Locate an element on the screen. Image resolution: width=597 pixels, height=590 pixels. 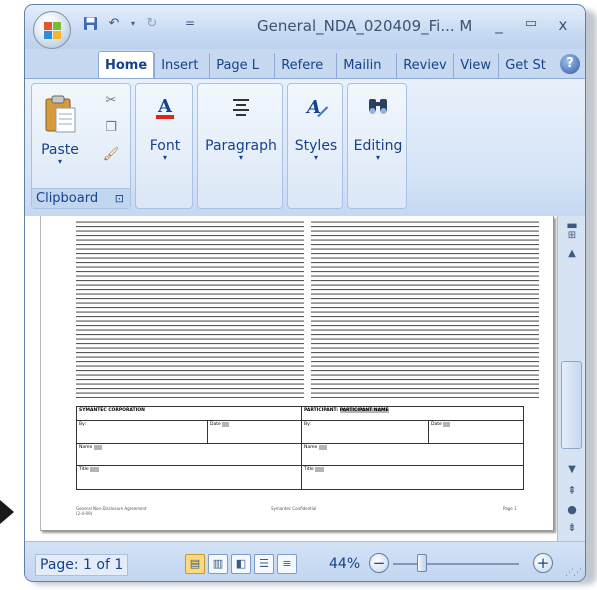
styles-group: A Styles ▾ is located at coordinates (315, 146).